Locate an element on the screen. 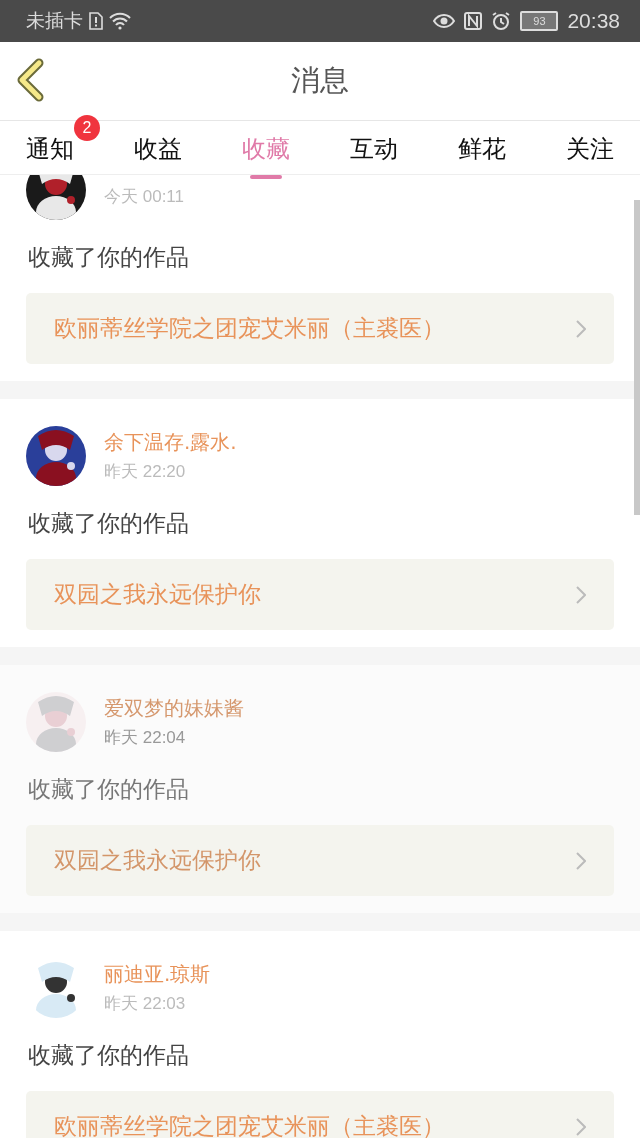 This screenshot has width=640, height=1138. tab: 通知 is located at coordinates (50, 148).